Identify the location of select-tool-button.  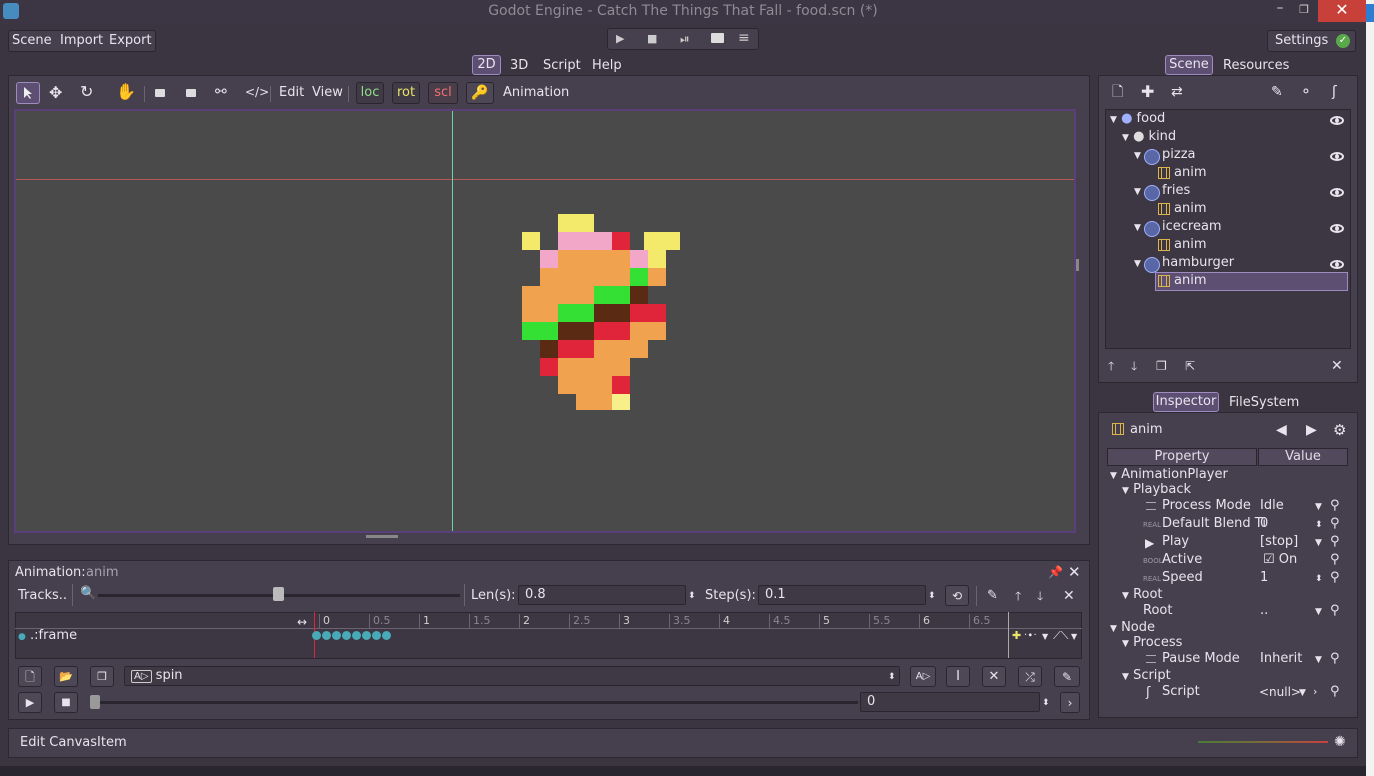
(28, 93).